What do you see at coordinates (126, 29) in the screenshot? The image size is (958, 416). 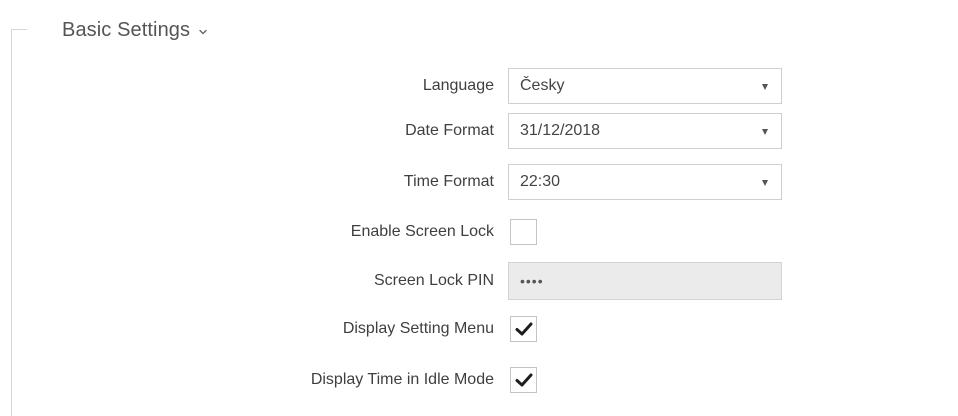 I see `section-title: Basic Settings` at bounding box center [126, 29].